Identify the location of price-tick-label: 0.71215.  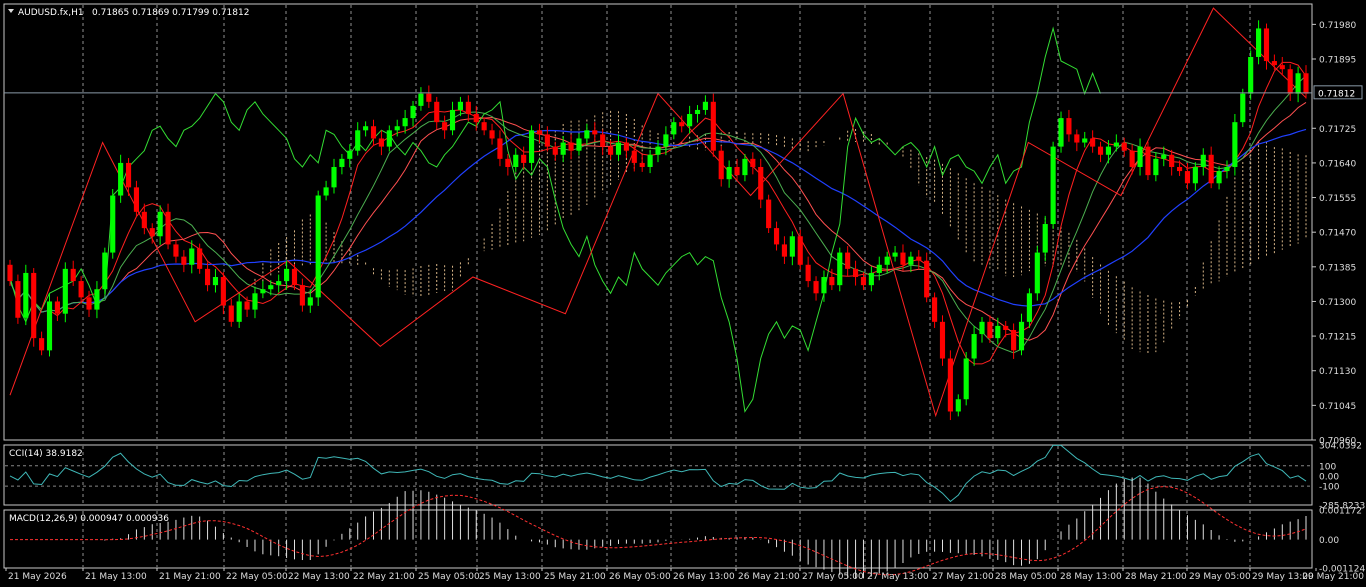
(1337, 338).